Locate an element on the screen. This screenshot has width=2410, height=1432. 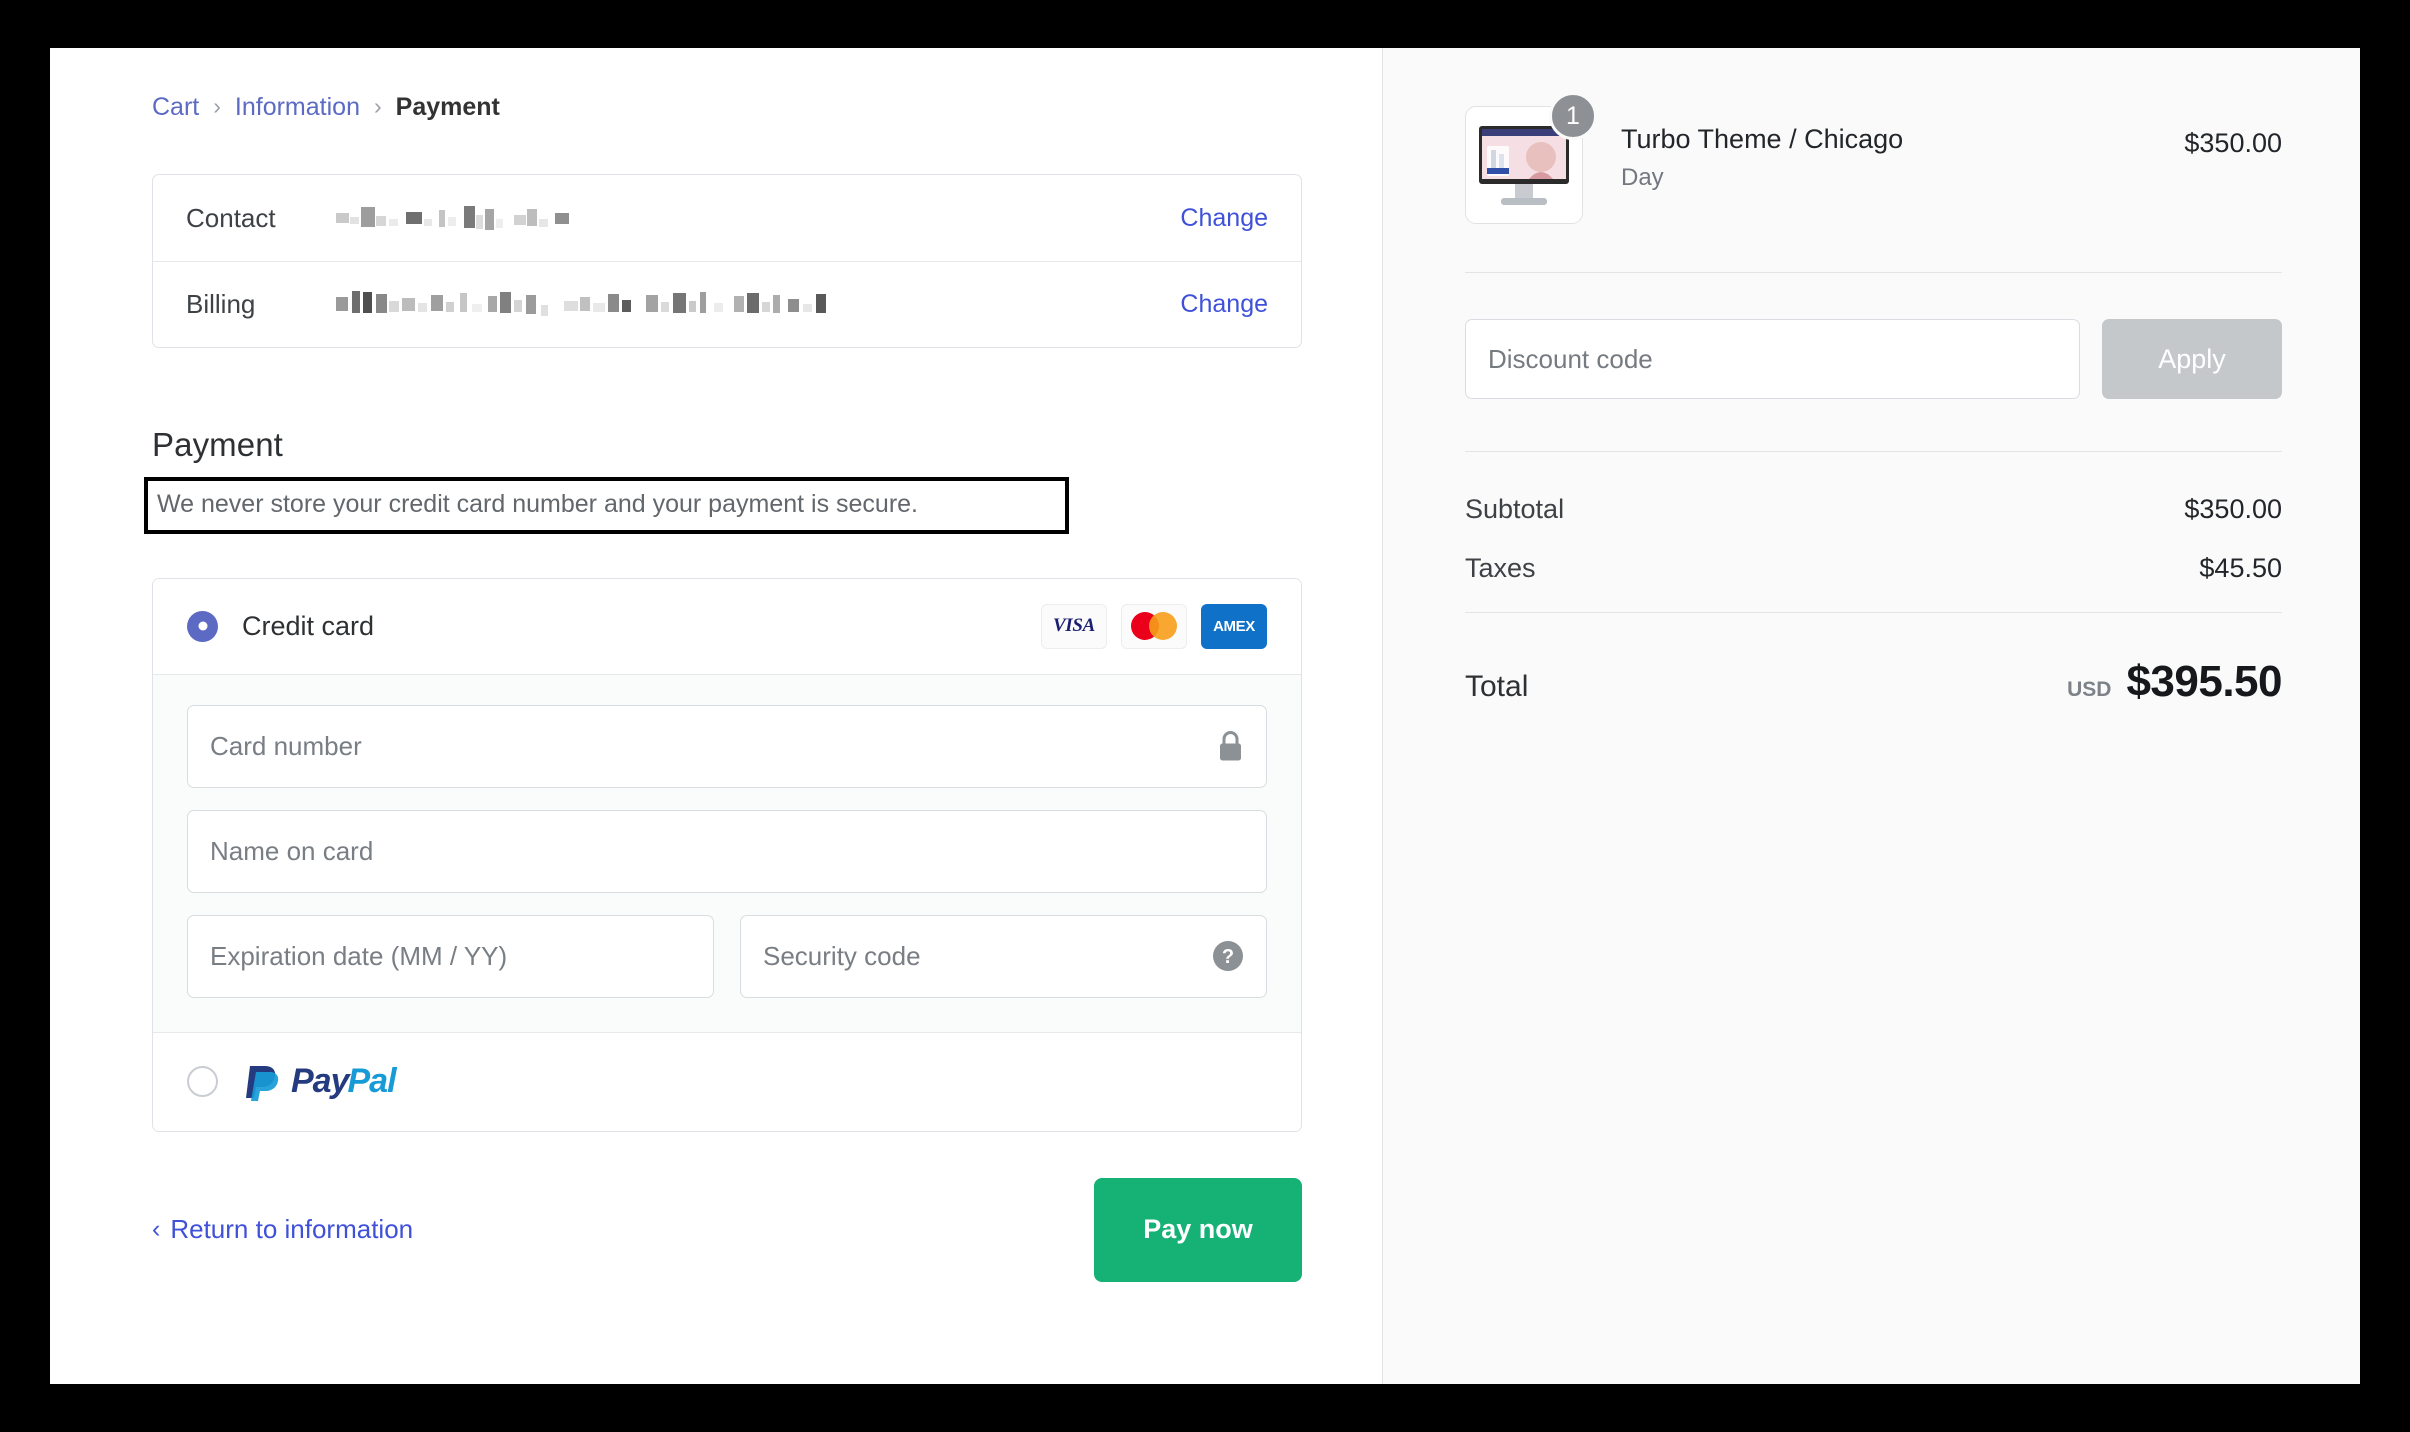
amex-label: AMEX is located at coordinates (1234, 626).